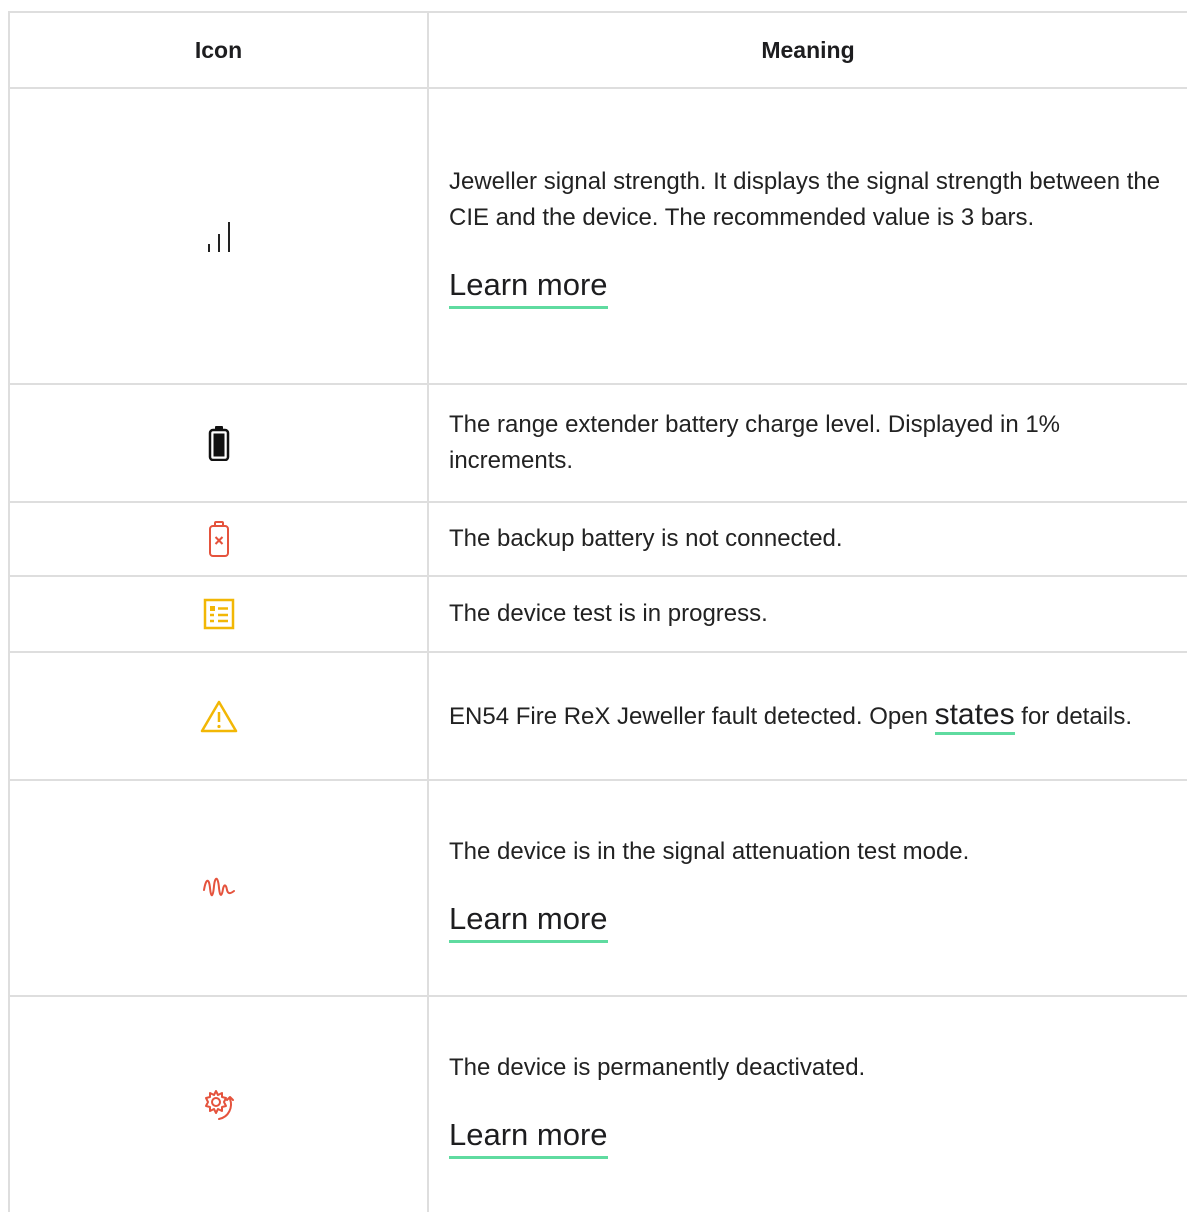 The image size is (1187, 1214). I want to click on row-description: The device test is in progress., so click(608, 613).